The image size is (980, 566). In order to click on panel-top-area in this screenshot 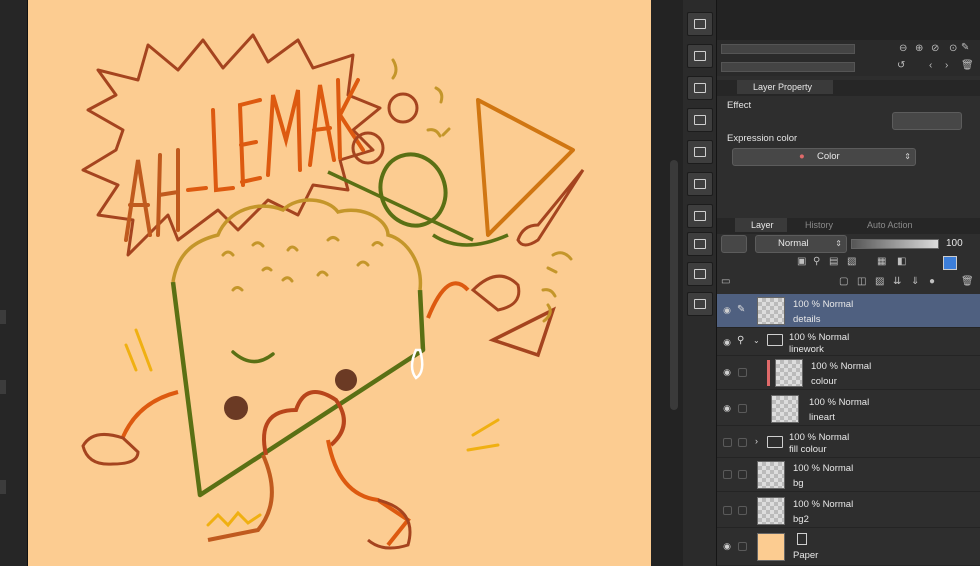, I will do `click(848, 20)`.